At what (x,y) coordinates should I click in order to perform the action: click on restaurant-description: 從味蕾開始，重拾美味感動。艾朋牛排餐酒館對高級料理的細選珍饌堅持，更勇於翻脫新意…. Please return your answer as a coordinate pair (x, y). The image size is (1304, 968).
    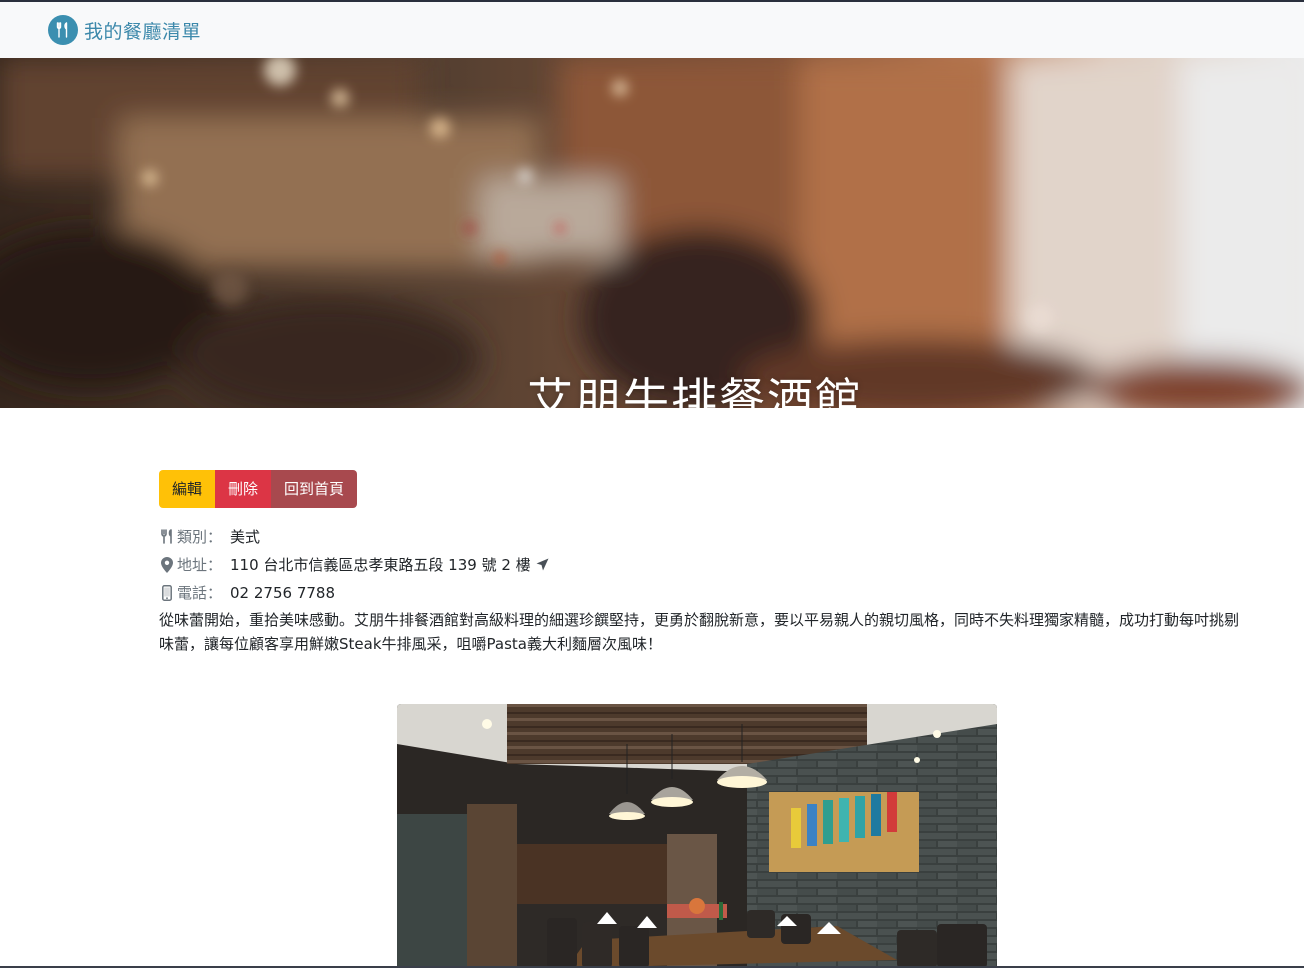
    Looking at the image, I should click on (699, 632).